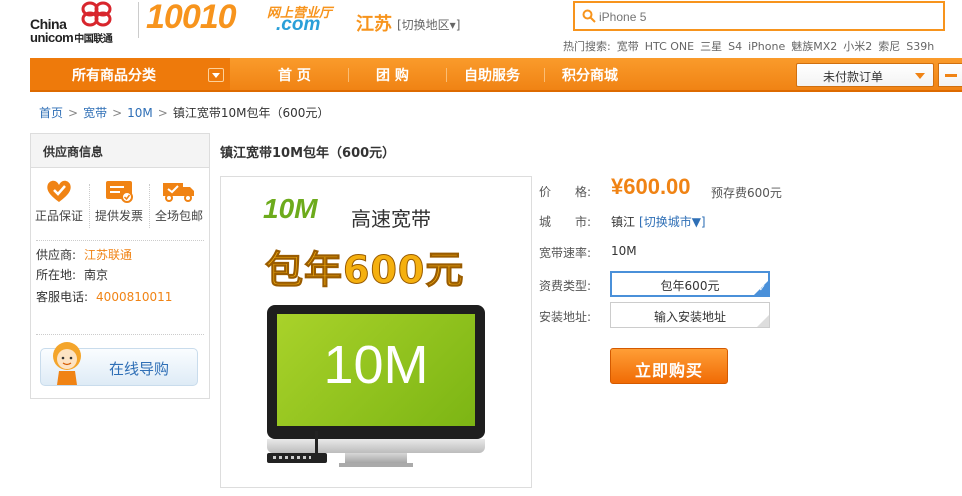  Describe the element at coordinates (62, 297) in the screenshot. I see `hotline-label: 客服电话:` at that location.